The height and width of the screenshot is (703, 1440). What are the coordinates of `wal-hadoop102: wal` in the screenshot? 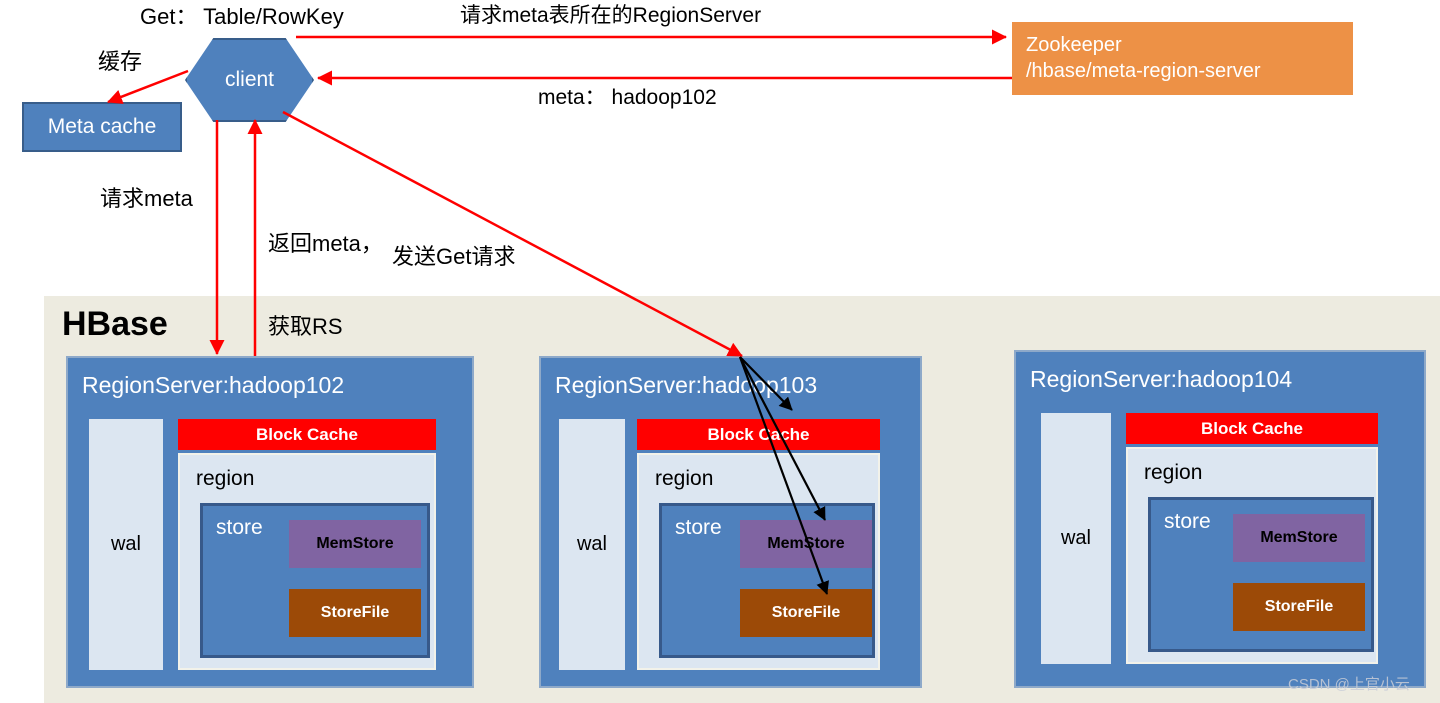 It's located at (126, 544).